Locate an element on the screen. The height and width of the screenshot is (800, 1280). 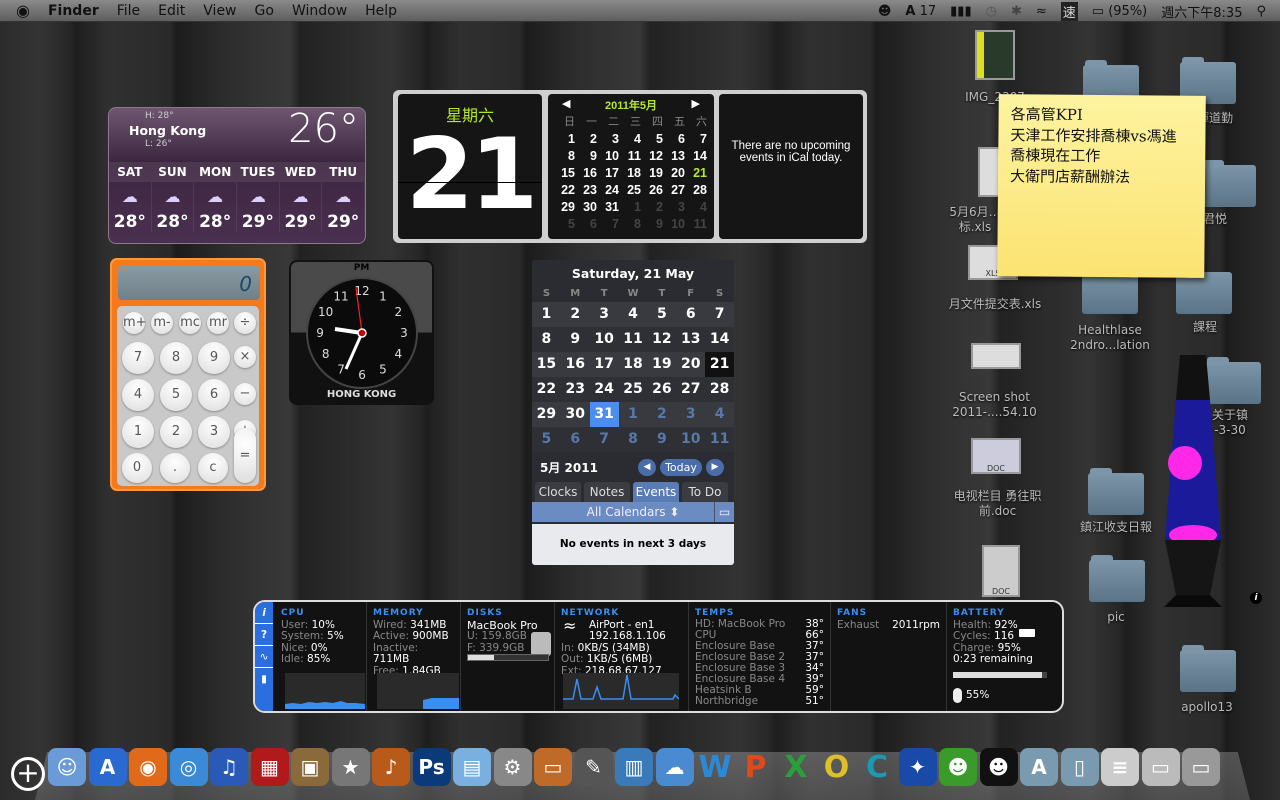
dock-openoffice-icon: ☁ is located at coordinates (674, 767).